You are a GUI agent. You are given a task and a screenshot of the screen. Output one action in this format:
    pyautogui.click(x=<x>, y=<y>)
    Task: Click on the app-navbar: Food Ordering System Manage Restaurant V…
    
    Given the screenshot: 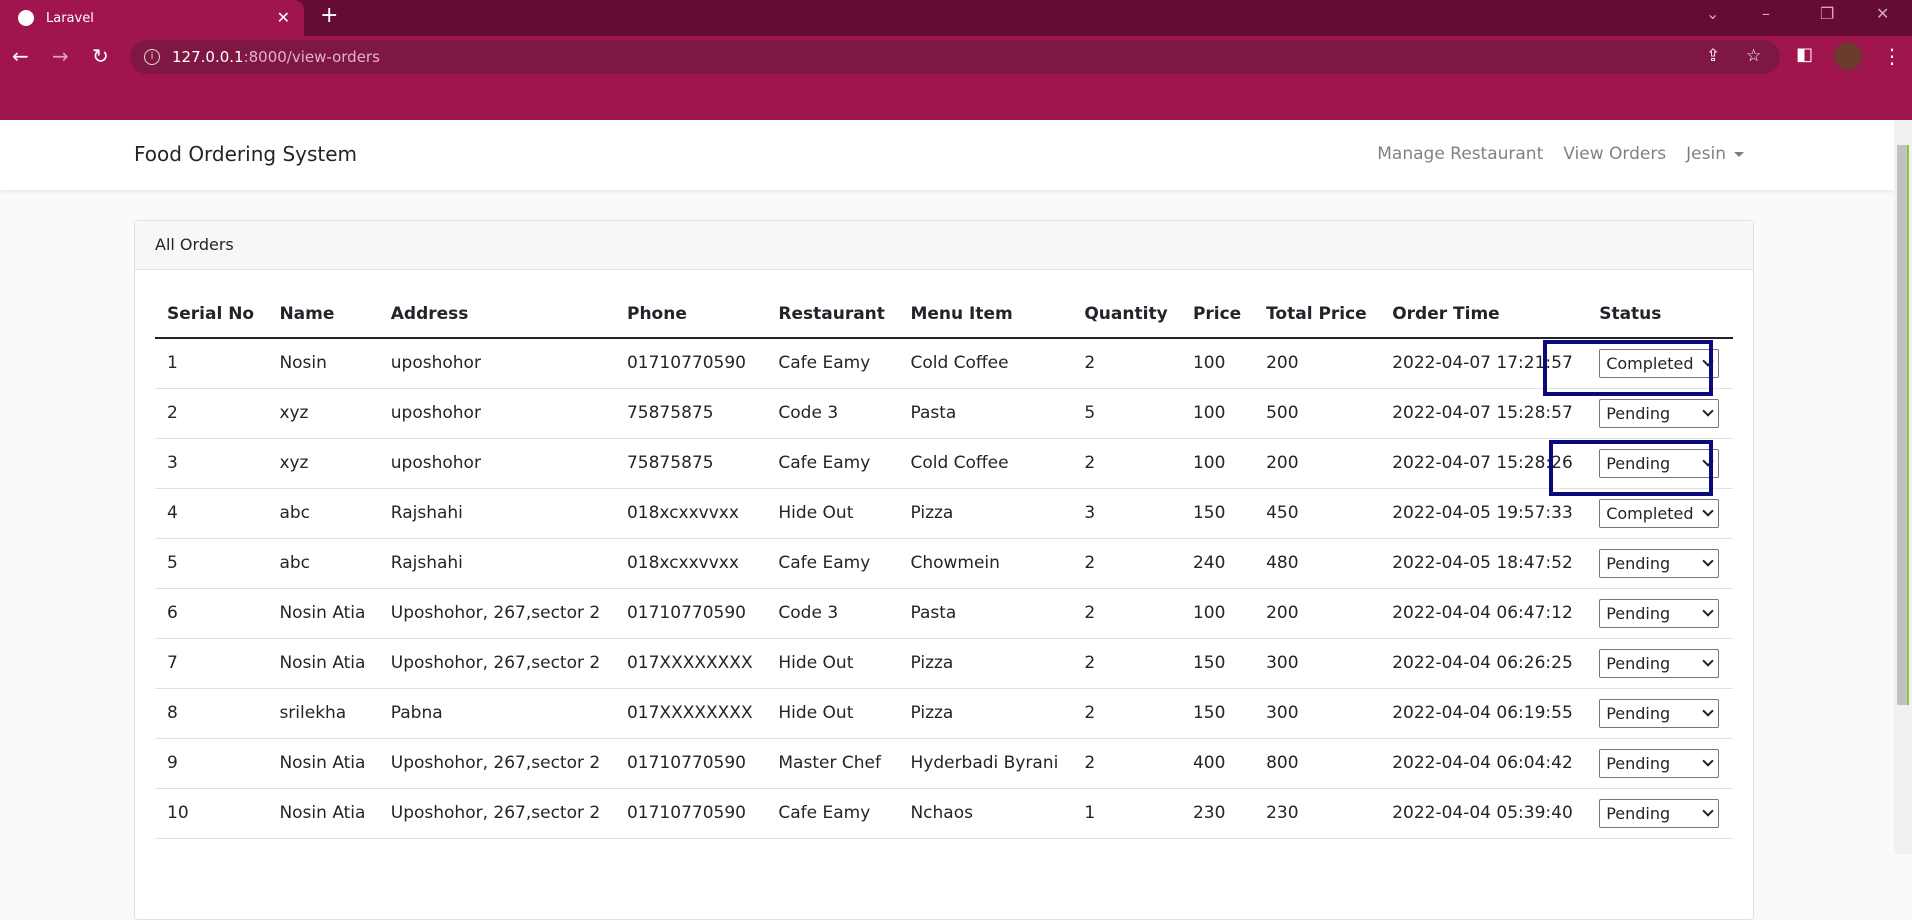 What is the action you would take?
    pyautogui.click(x=947, y=155)
    